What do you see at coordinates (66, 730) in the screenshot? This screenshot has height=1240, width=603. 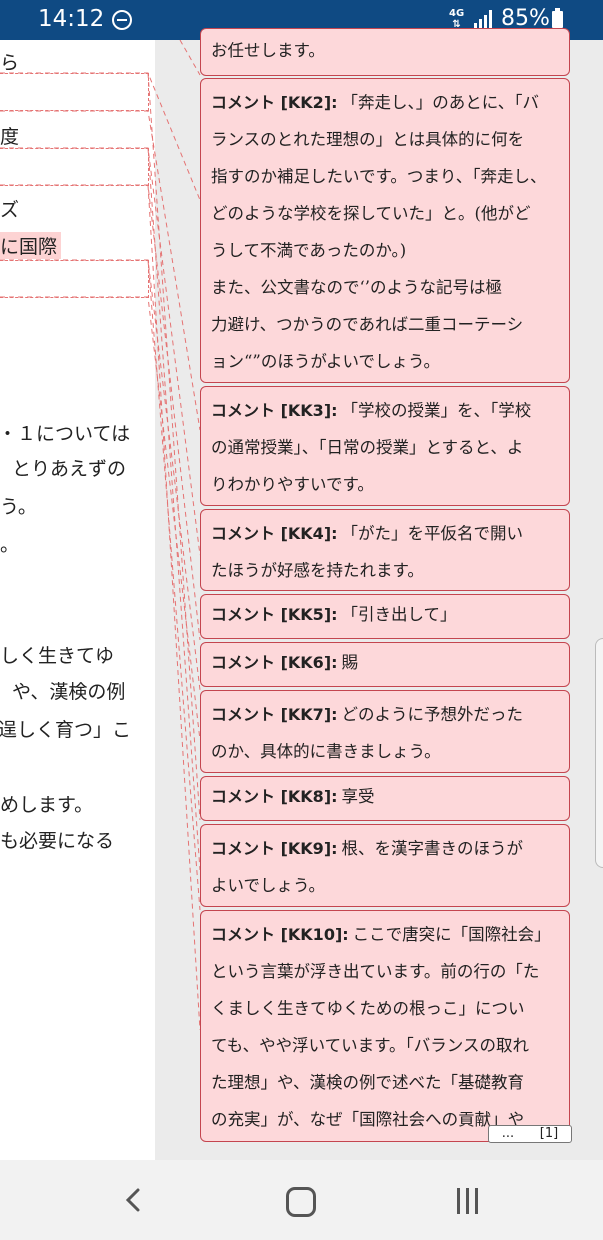 I see `doc-text-line: 逞しく育つ」こ` at bounding box center [66, 730].